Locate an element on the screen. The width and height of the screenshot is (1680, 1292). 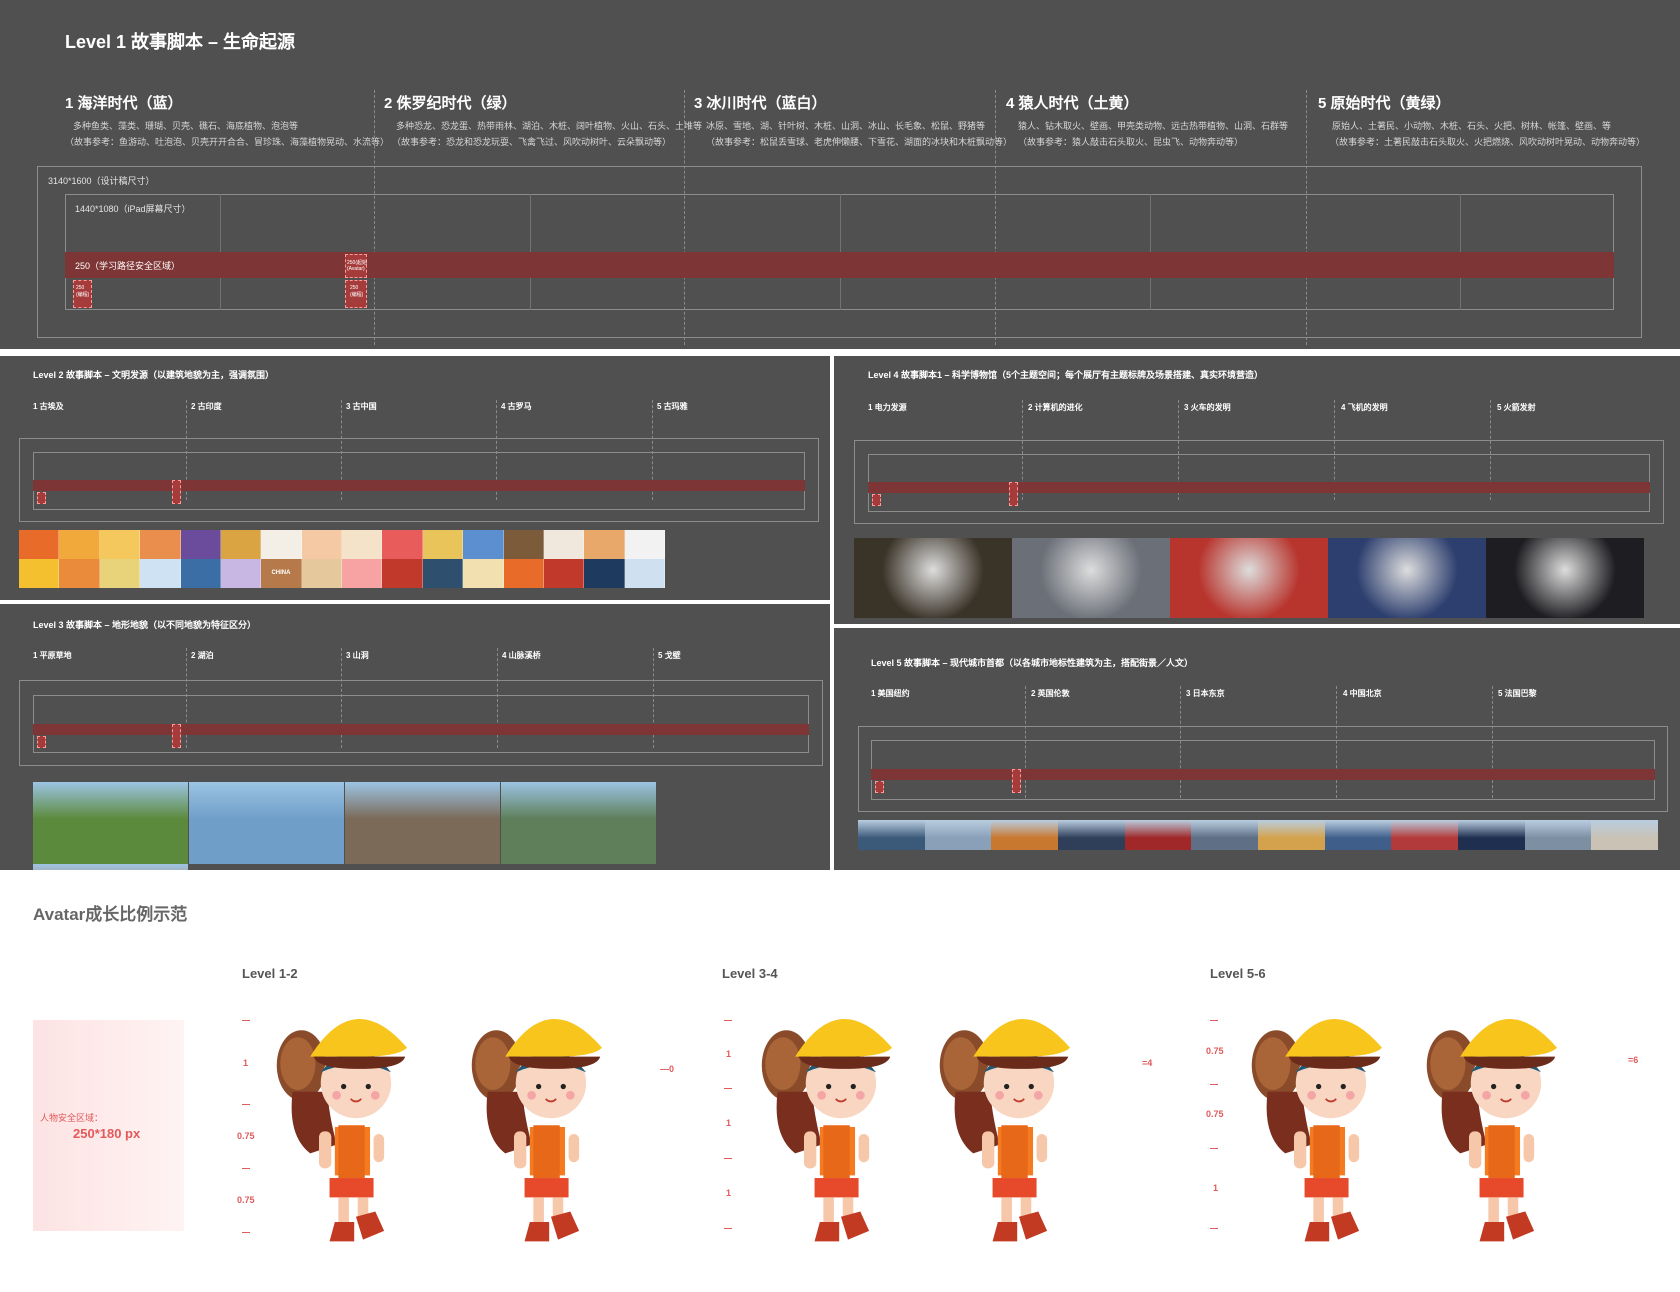
level2-era-5: 5 古玛雅 is located at coordinates (672, 406).